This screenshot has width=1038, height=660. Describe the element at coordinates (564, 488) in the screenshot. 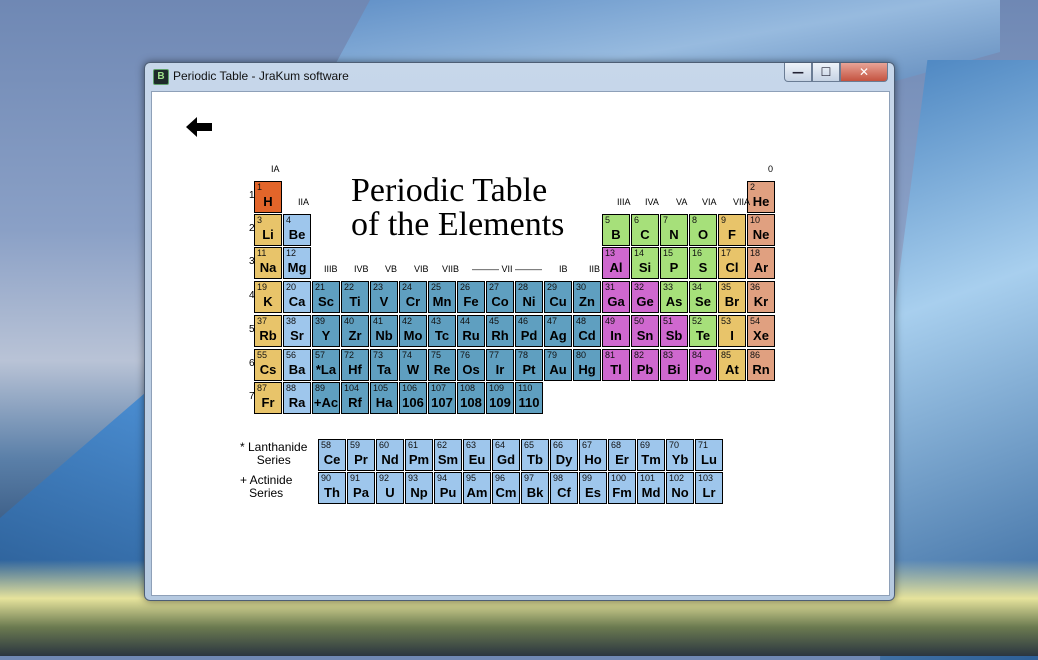

I see `element-cell-cf: 98 Cf` at that location.